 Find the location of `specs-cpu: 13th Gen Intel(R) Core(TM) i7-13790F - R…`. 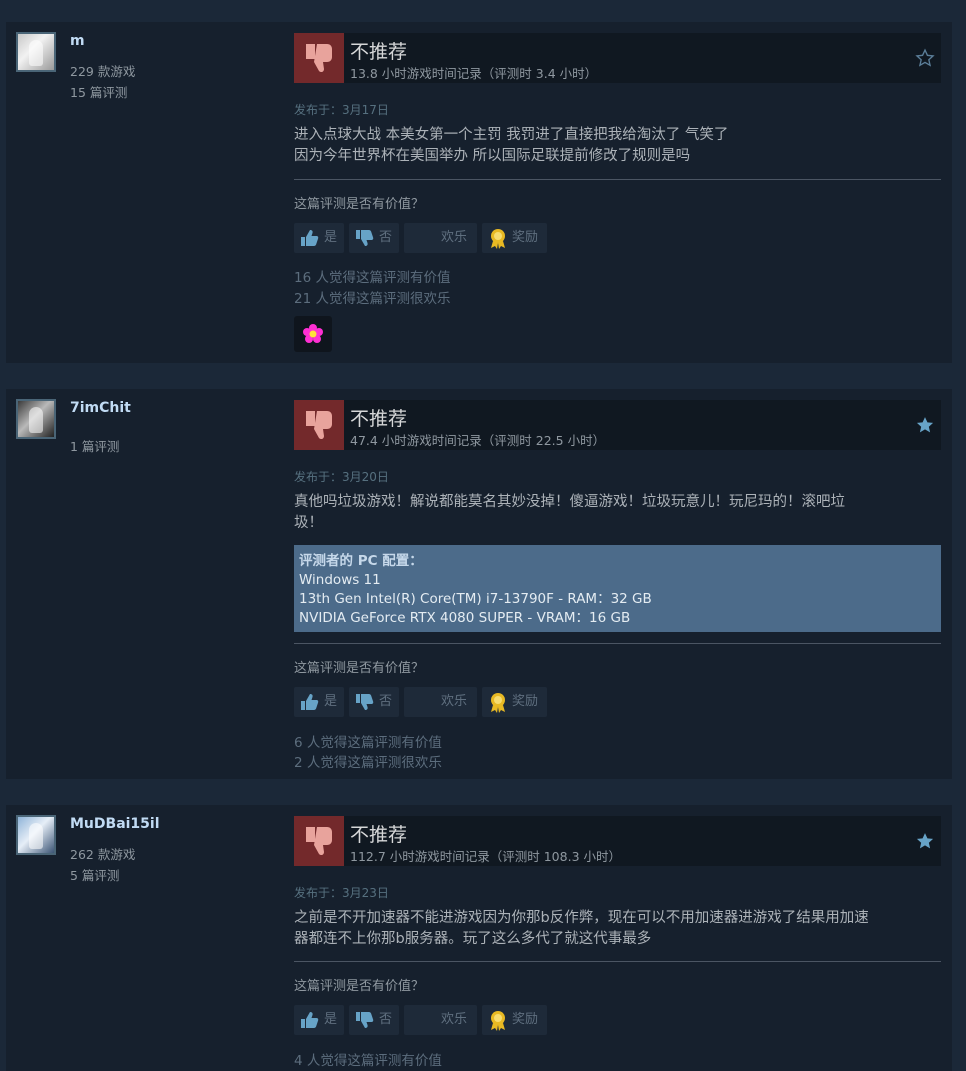

specs-cpu: 13th Gen Intel(R) Core(TM) i7-13790F - R… is located at coordinates (475, 599).